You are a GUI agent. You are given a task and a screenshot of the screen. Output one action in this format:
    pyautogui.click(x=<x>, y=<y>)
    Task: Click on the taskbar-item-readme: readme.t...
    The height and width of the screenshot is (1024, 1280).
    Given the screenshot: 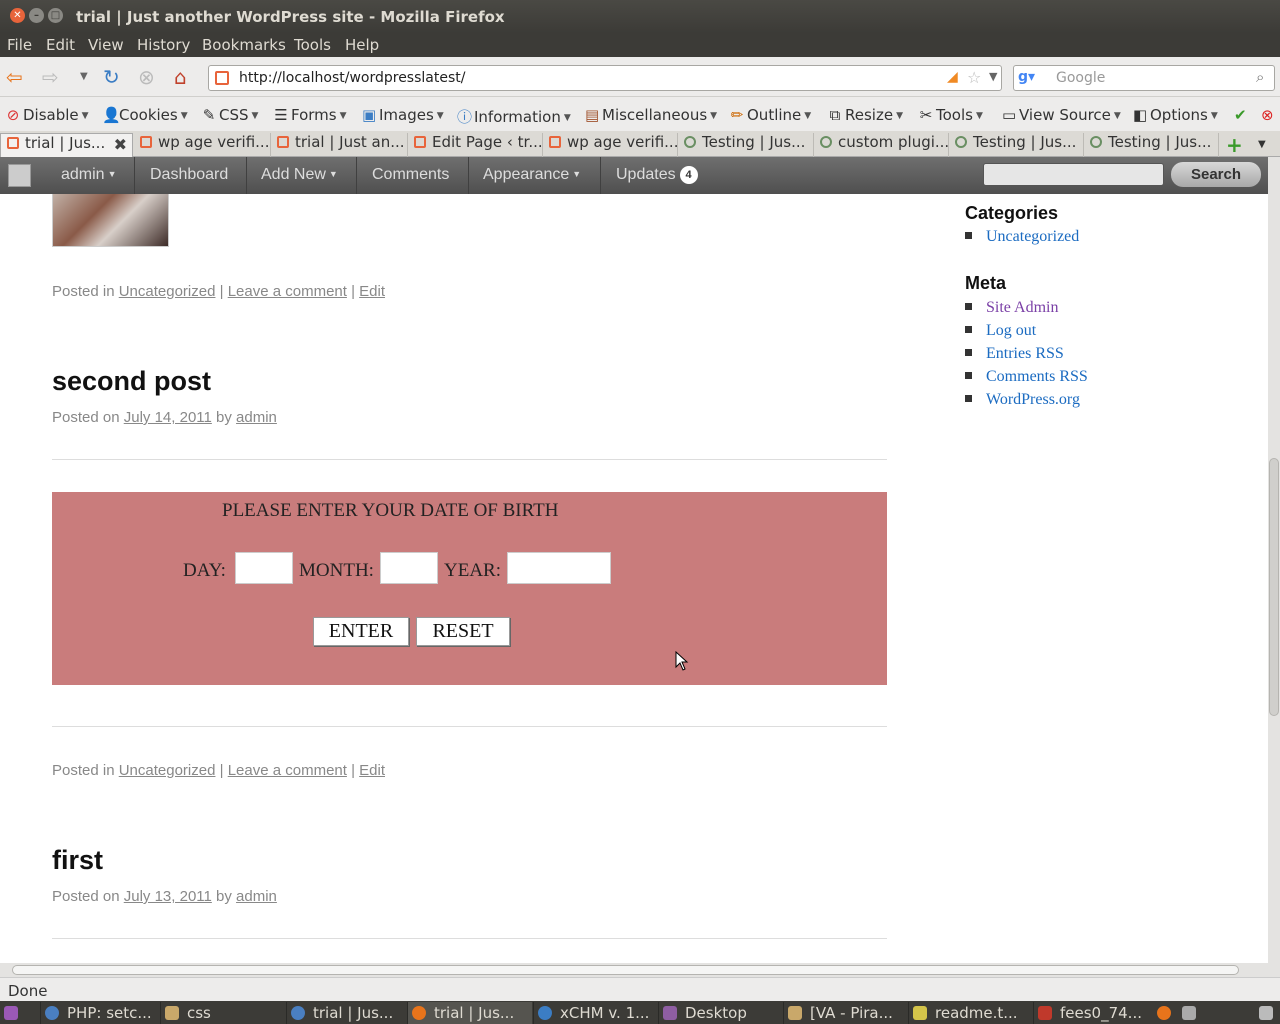 What is the action you would take?
    pyautogui.click(x=970, y=1013)
    